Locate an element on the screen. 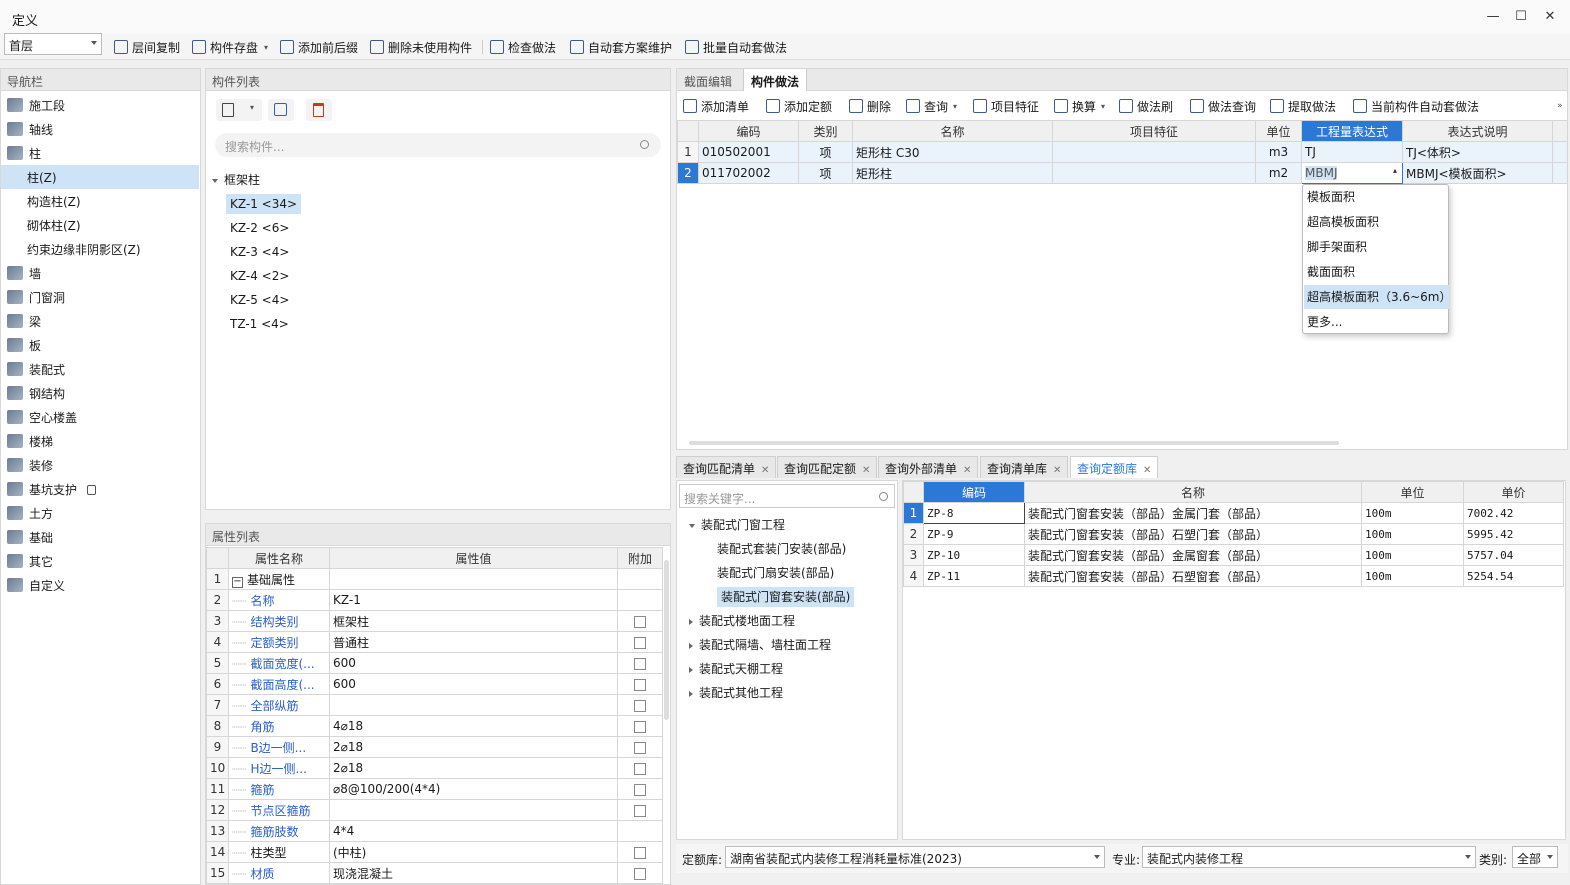 The height and width of the screenshot is (885, 1570). property-row: 10 ┈┈ H边一侧... 2⌀18 is located at coordinates (434, 768).